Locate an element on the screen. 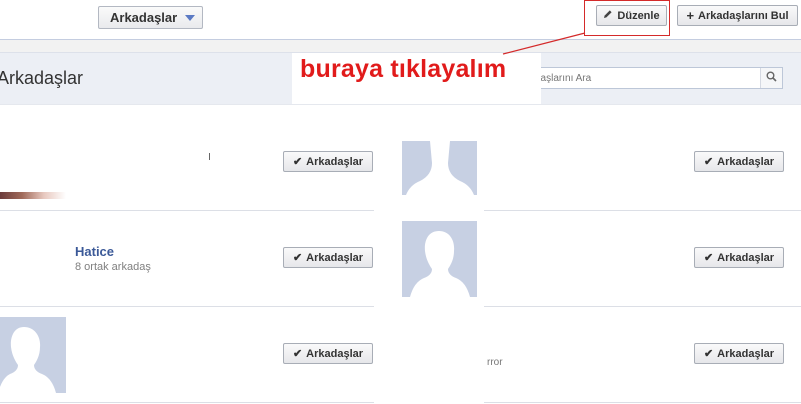 This screenshot has width=801, height=404. search-button is located at coordinates (771, 78).